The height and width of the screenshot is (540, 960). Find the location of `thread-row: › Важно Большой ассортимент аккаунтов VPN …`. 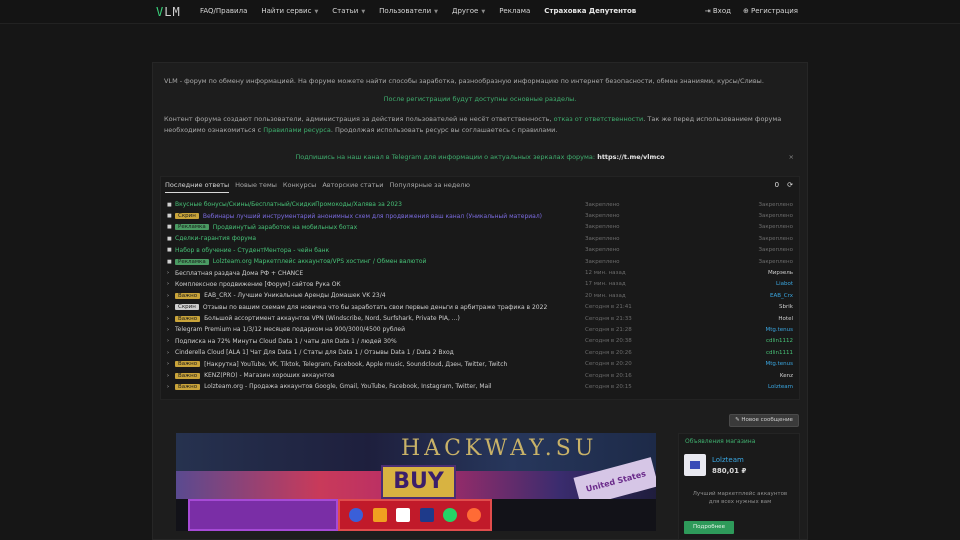

thread-row: › Важно Большой ассортимент аккаунтов VPN … is located at coordinates (482, 318).